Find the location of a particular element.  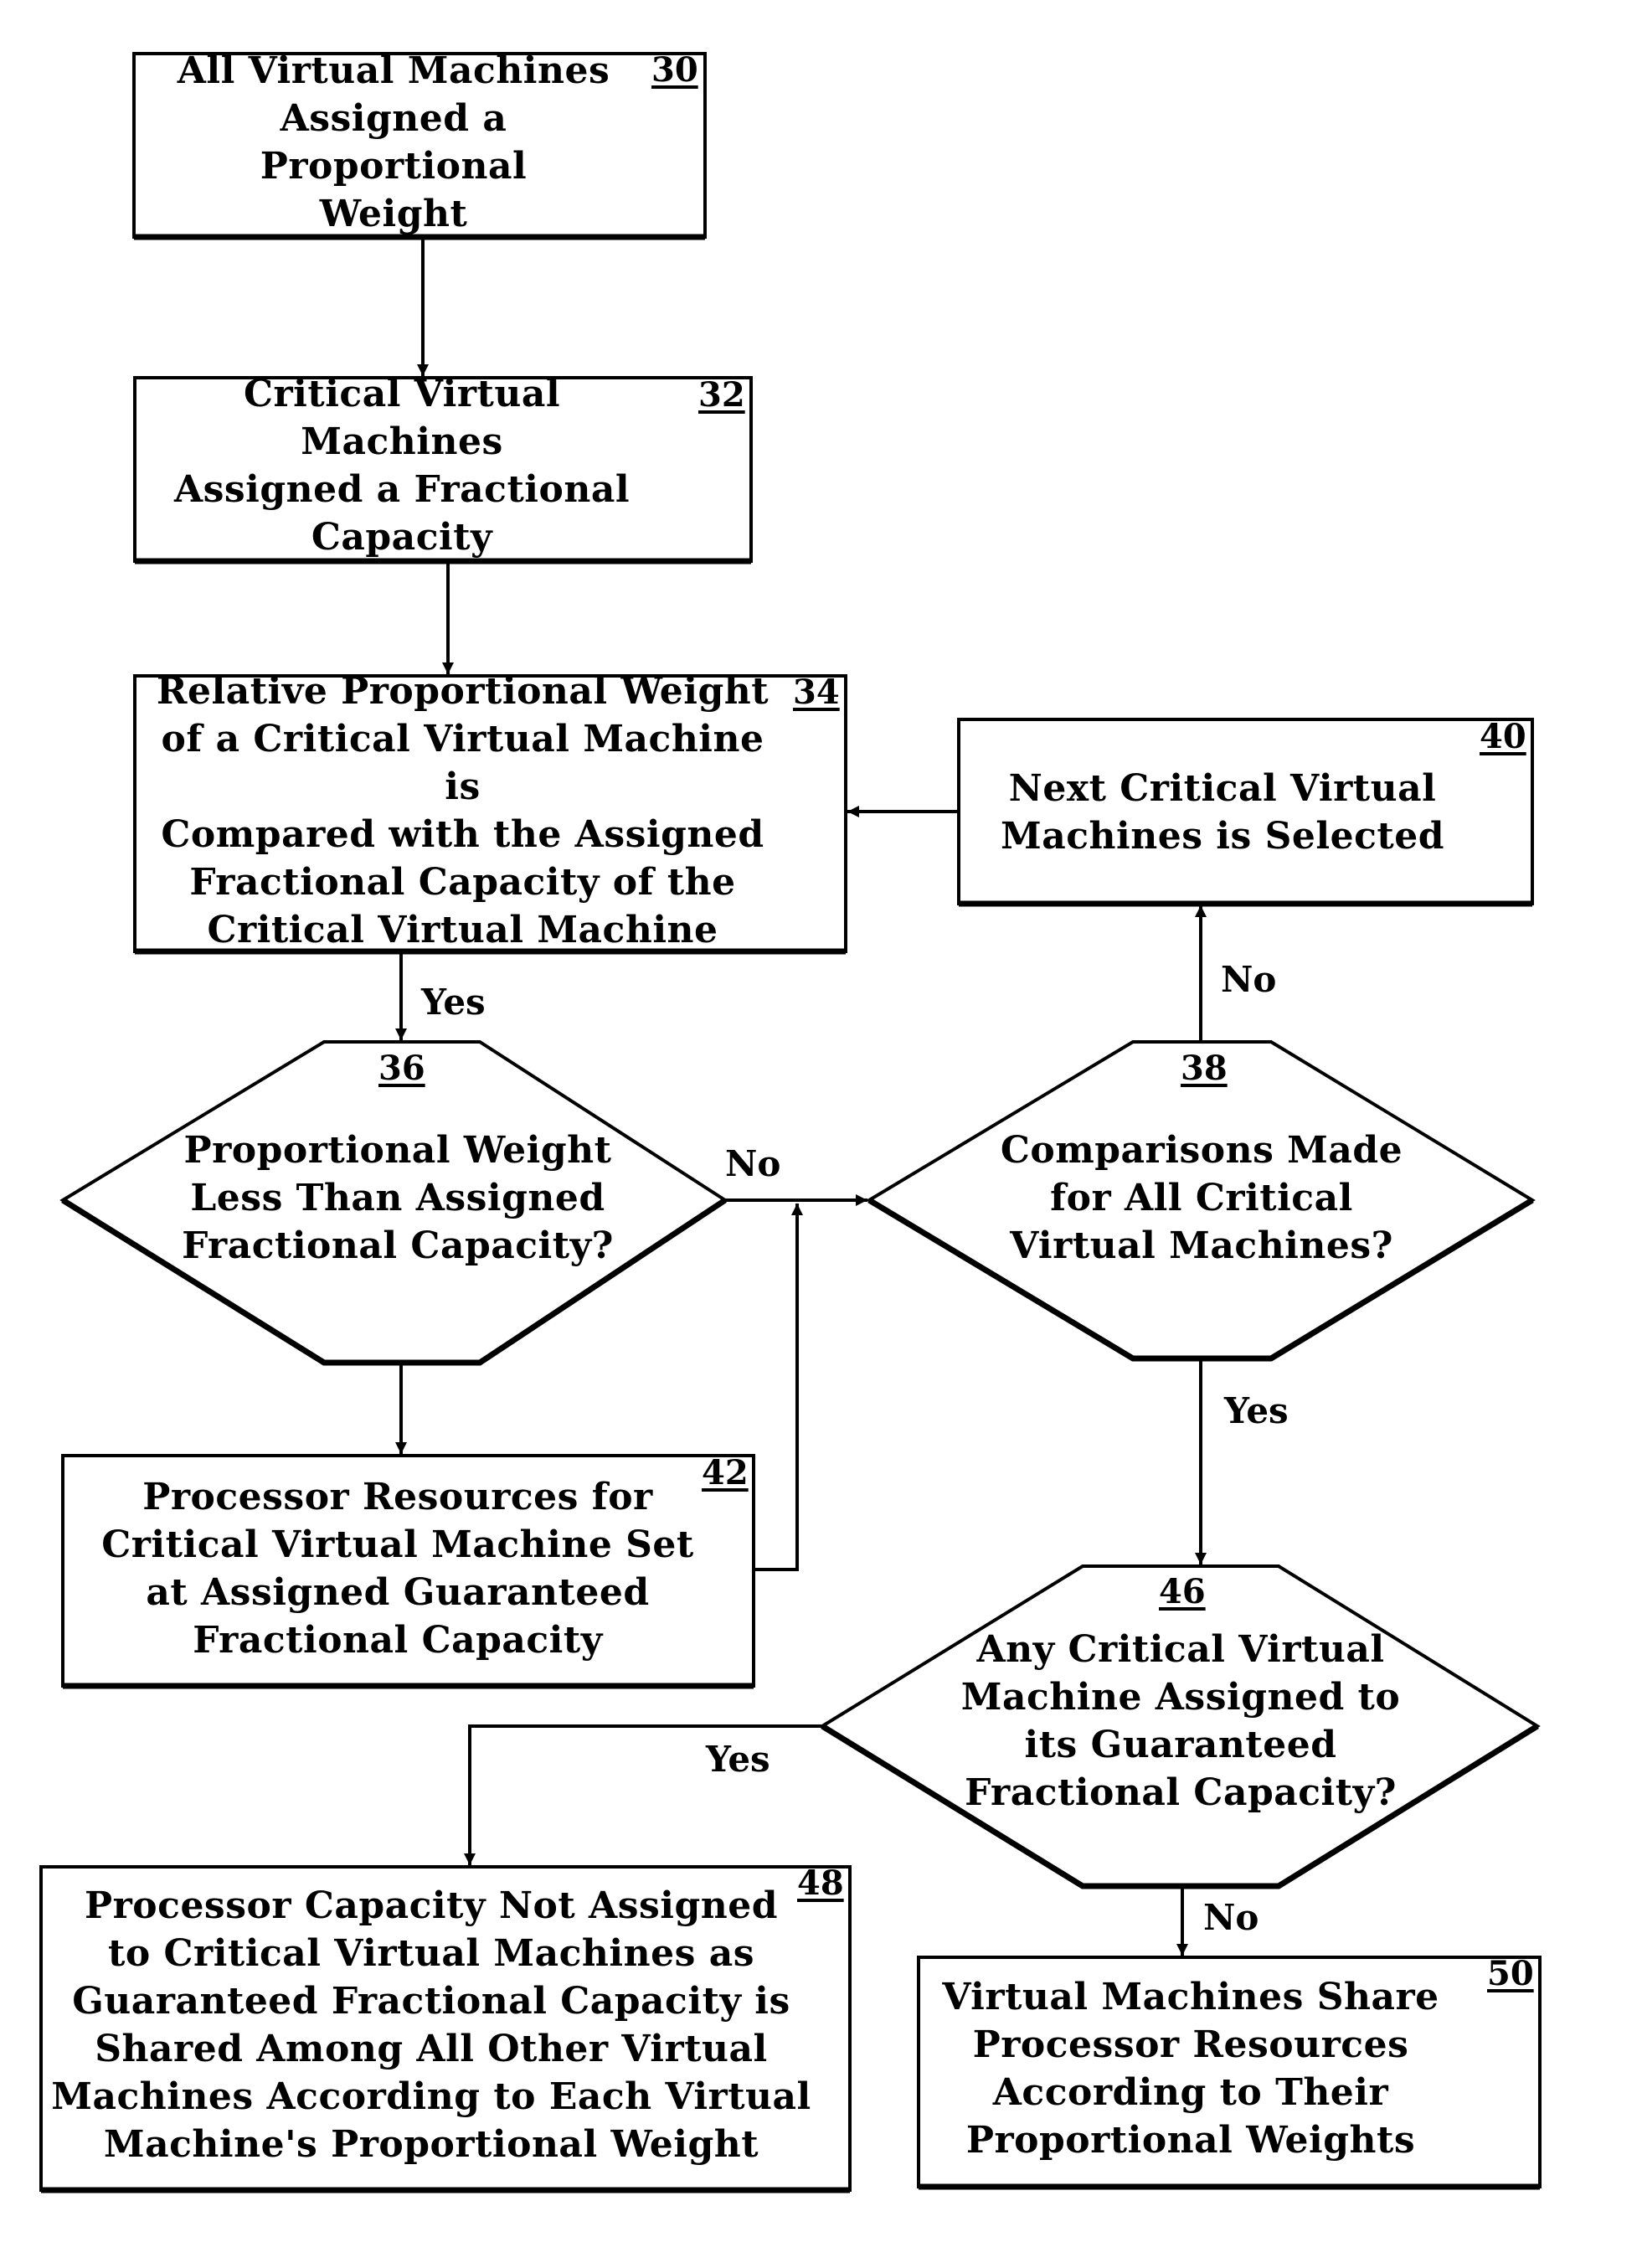

node-32-ref: 32 is located at coordinates (721, 395).